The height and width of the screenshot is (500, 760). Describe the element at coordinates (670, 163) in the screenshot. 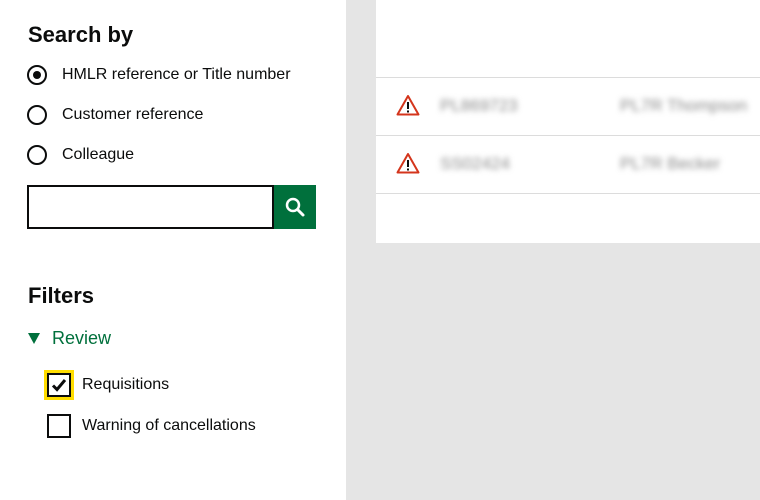

I see `name-cell: PL7R Becker` at that location.